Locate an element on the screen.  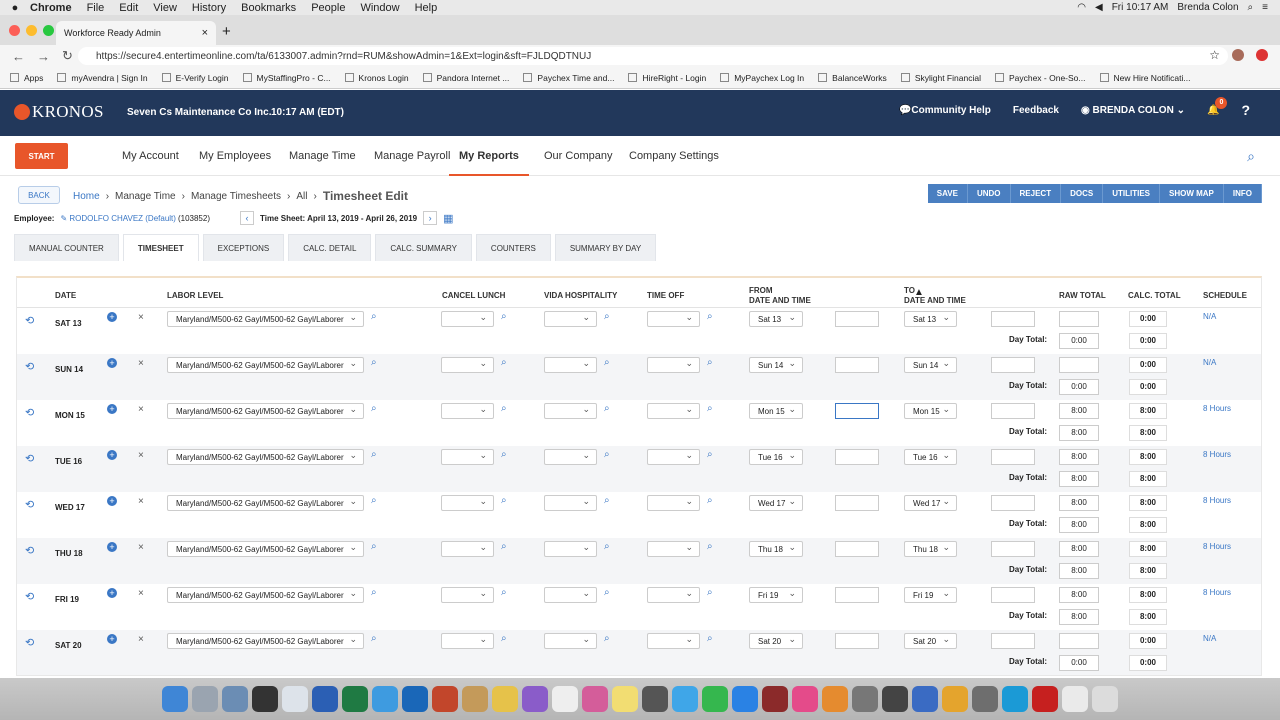
search-icon: ⌕ is located at coordinates (1251, 156).